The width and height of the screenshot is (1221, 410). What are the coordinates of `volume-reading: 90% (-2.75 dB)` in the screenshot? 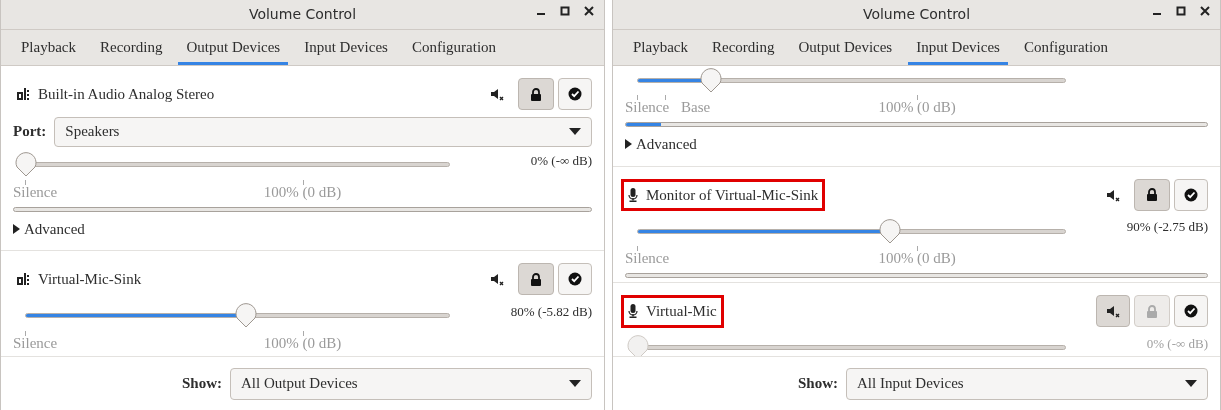 It's located at (1166, 227).